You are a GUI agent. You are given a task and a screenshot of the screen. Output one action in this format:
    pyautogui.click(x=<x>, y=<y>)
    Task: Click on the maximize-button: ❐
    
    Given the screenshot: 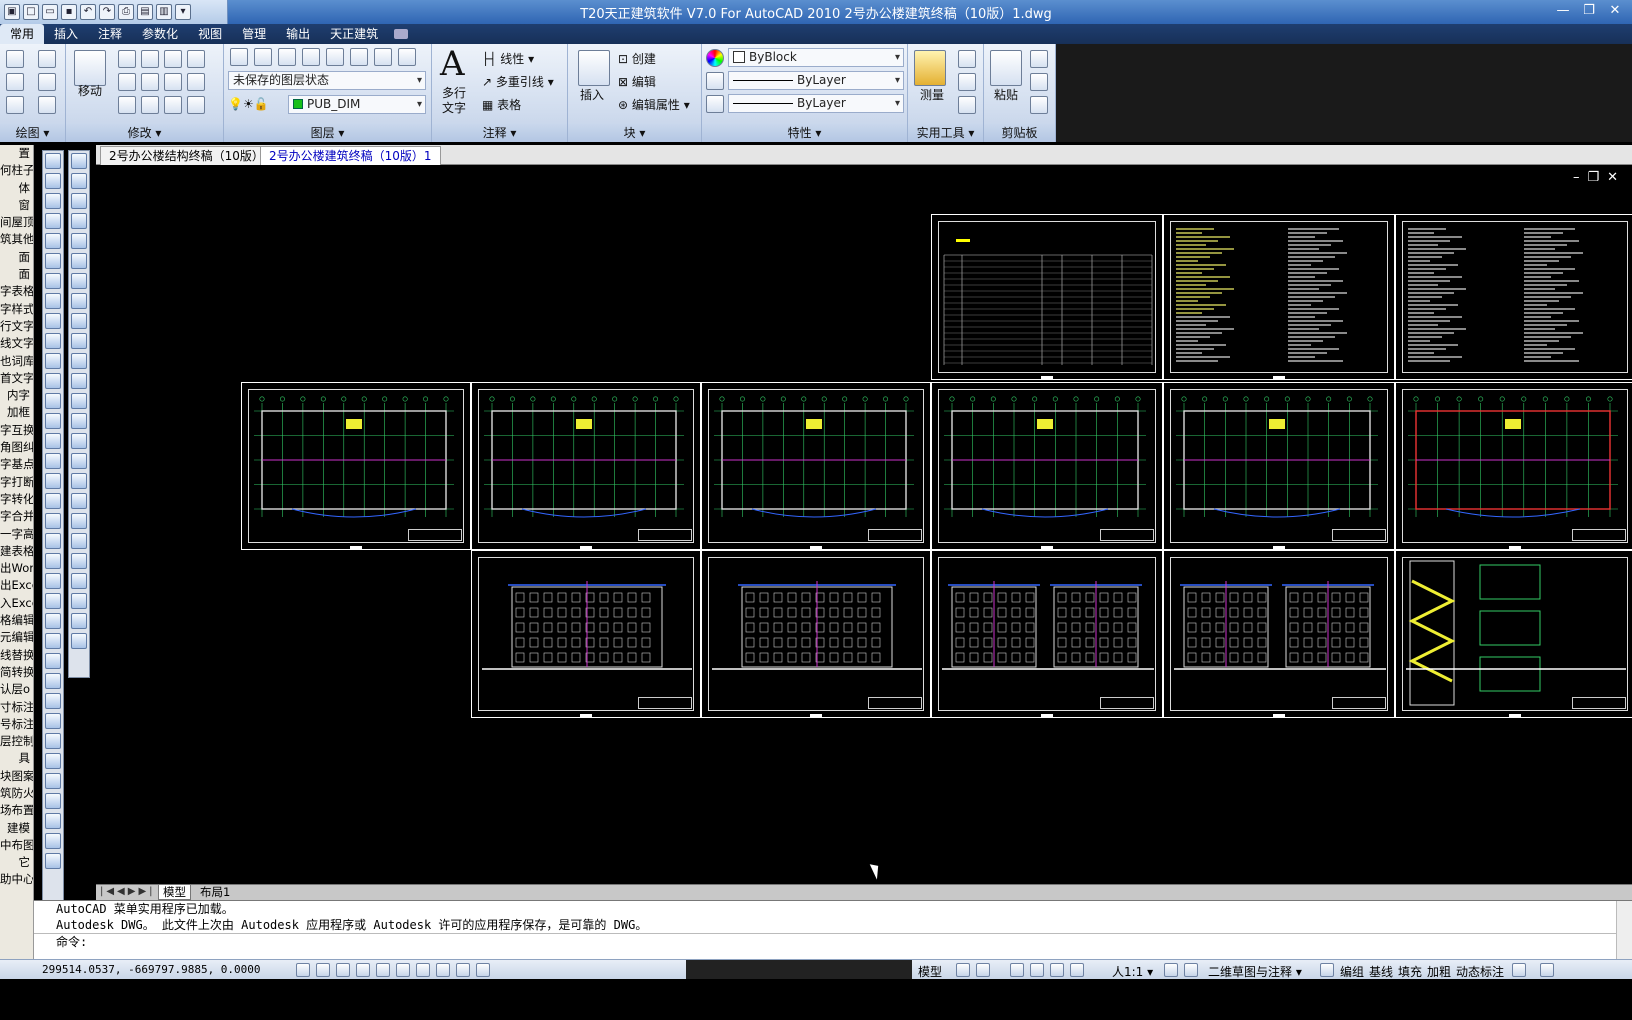 What is the action you would take?
    pyautogui.click(x=1589, y=11)
    